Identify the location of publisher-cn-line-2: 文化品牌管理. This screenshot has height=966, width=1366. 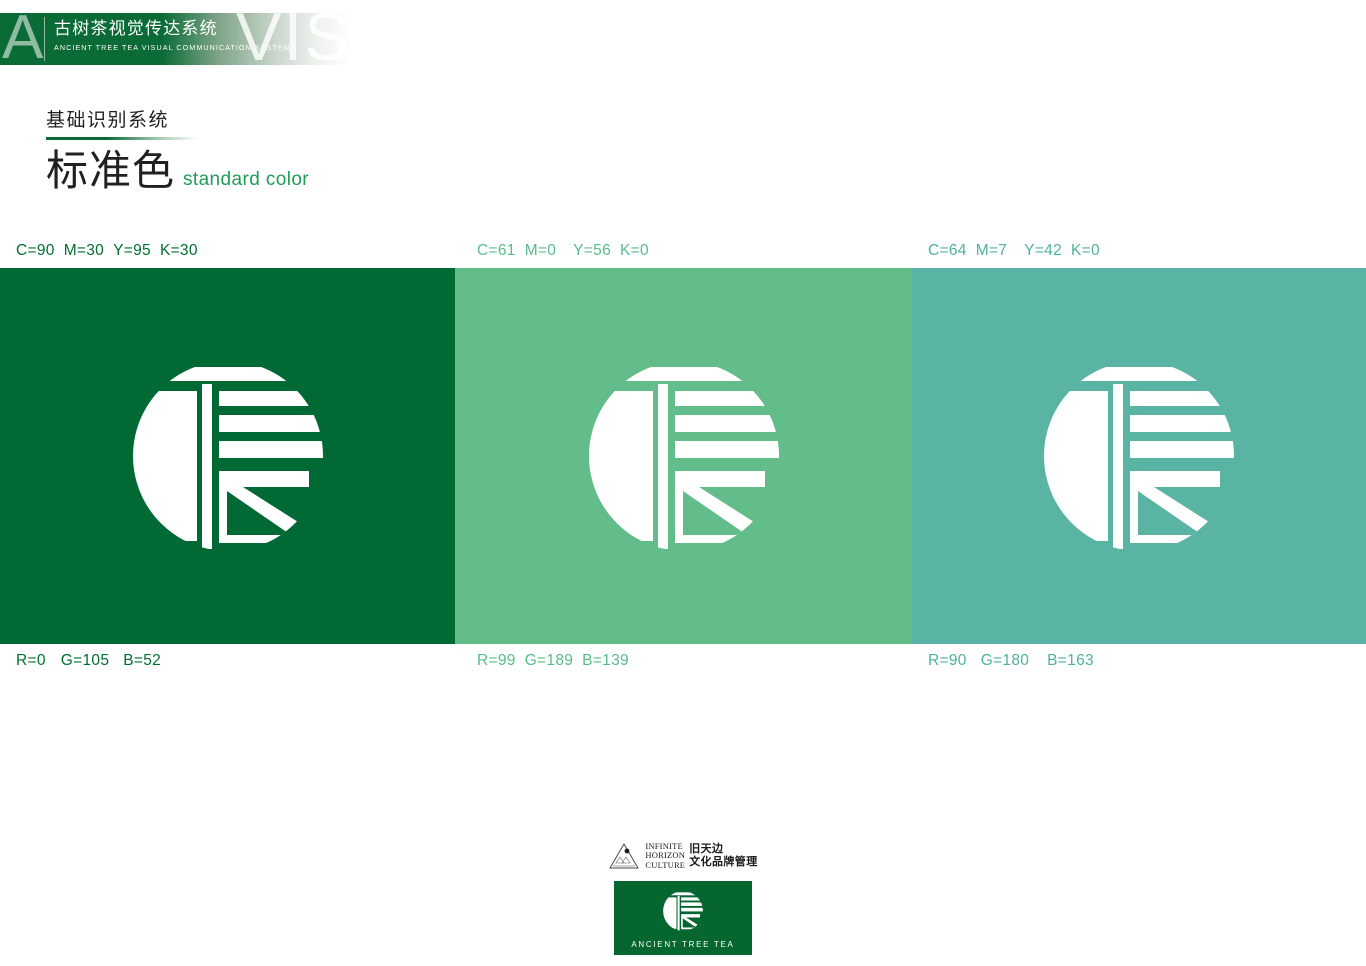
(723, 862).